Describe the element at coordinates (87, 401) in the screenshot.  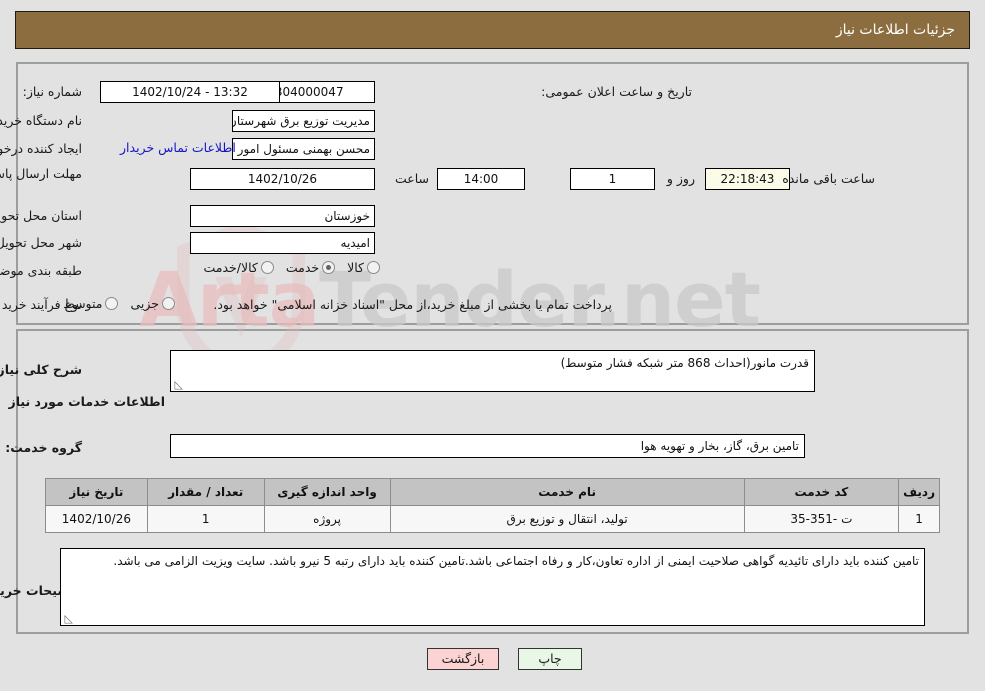
I see `services-section-title: اطلاعات خدمات مورد نیاز` at that location.